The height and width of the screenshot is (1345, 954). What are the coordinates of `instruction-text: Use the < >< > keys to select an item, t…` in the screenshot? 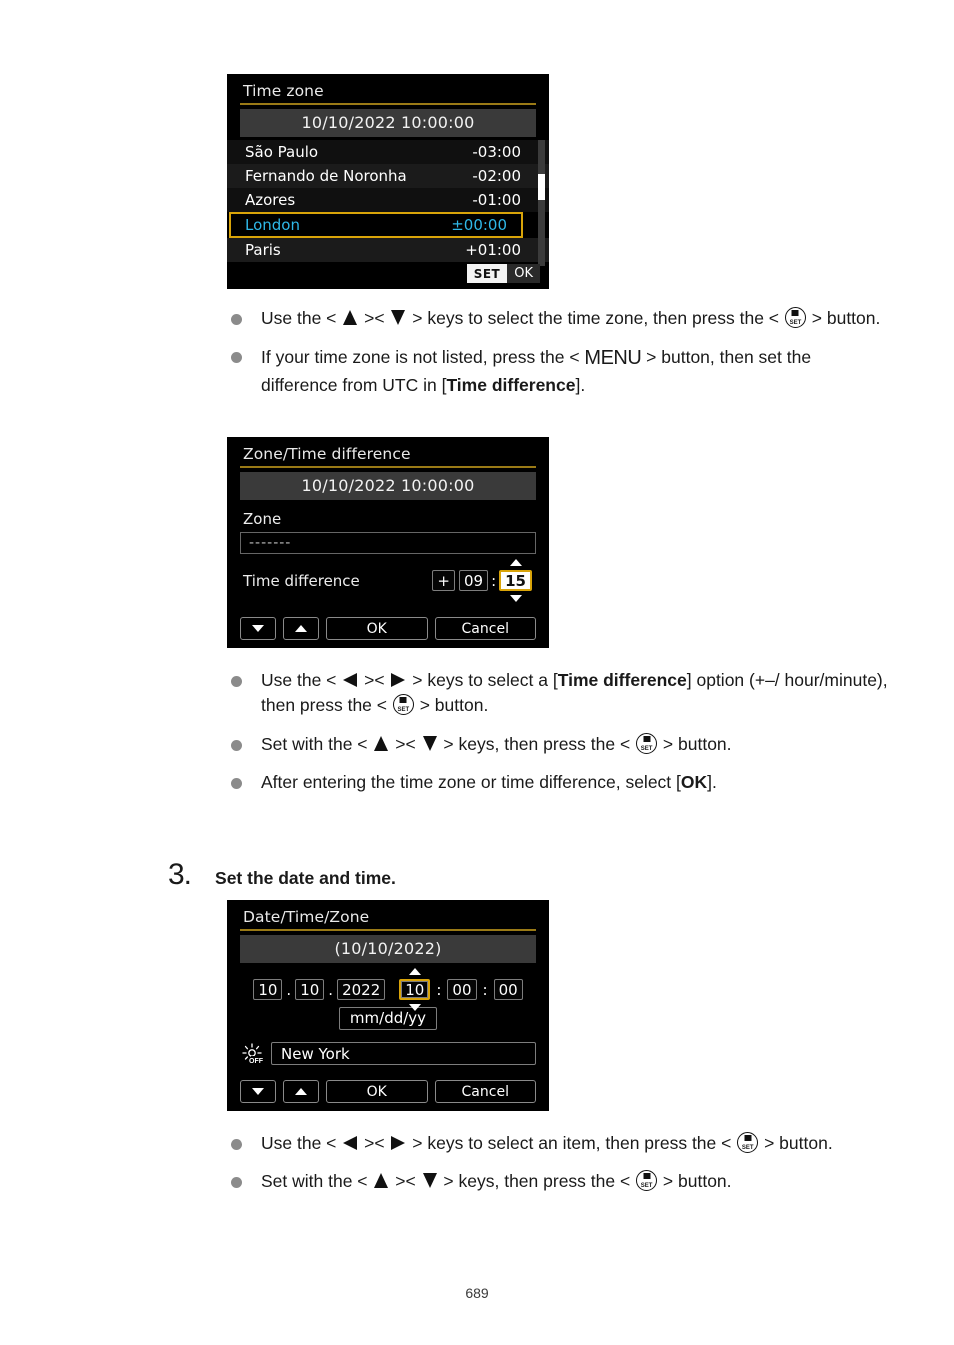 It's located at (547, 1142).